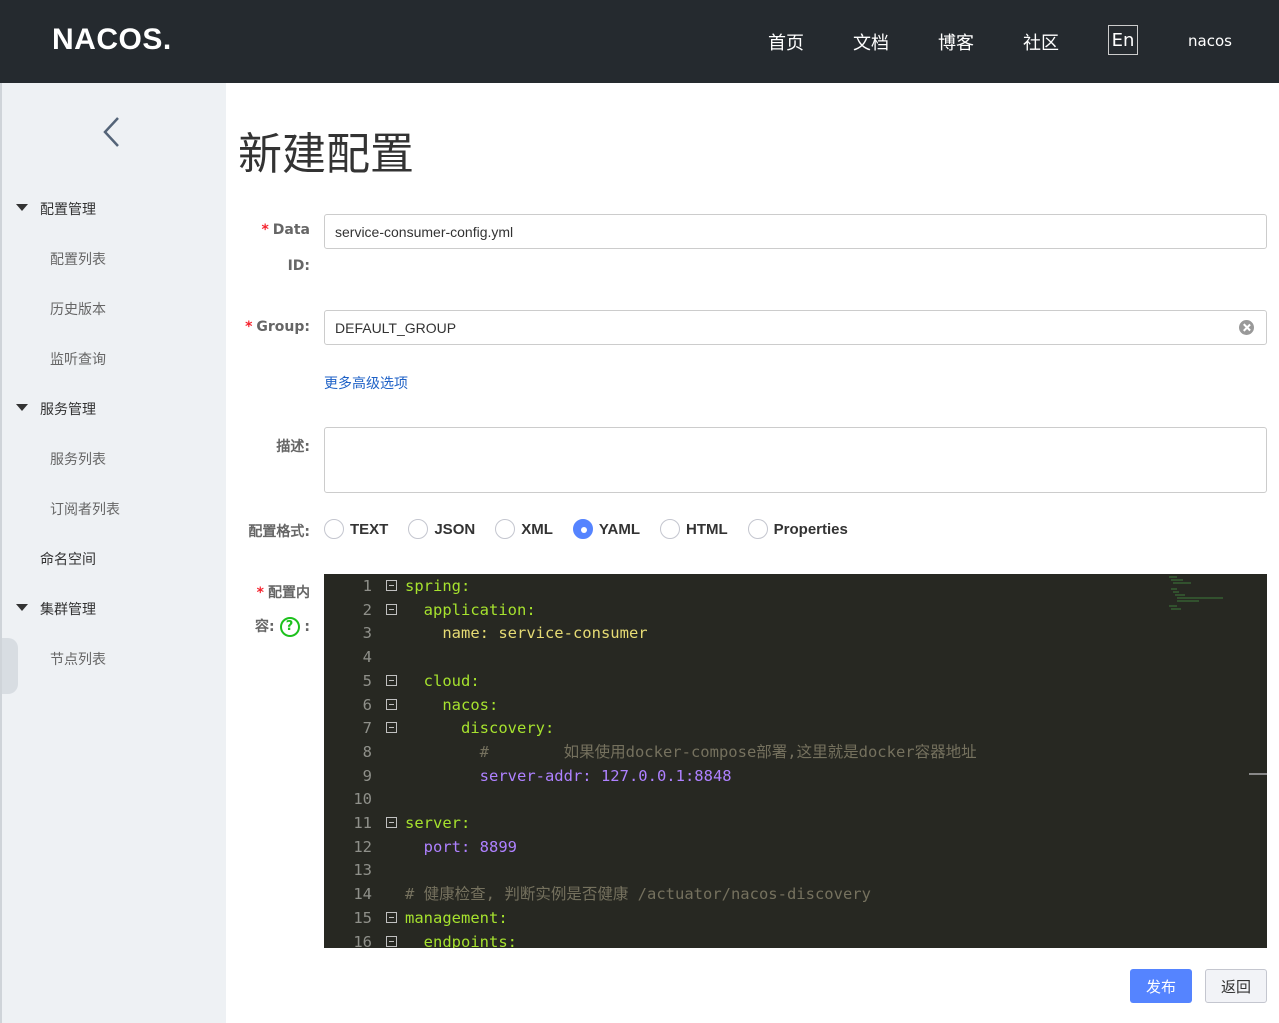 The image size is (1279, 1023). Describe the element at coordinates (362, 799) in the screenshot. I see `line-number: 10` at that location.